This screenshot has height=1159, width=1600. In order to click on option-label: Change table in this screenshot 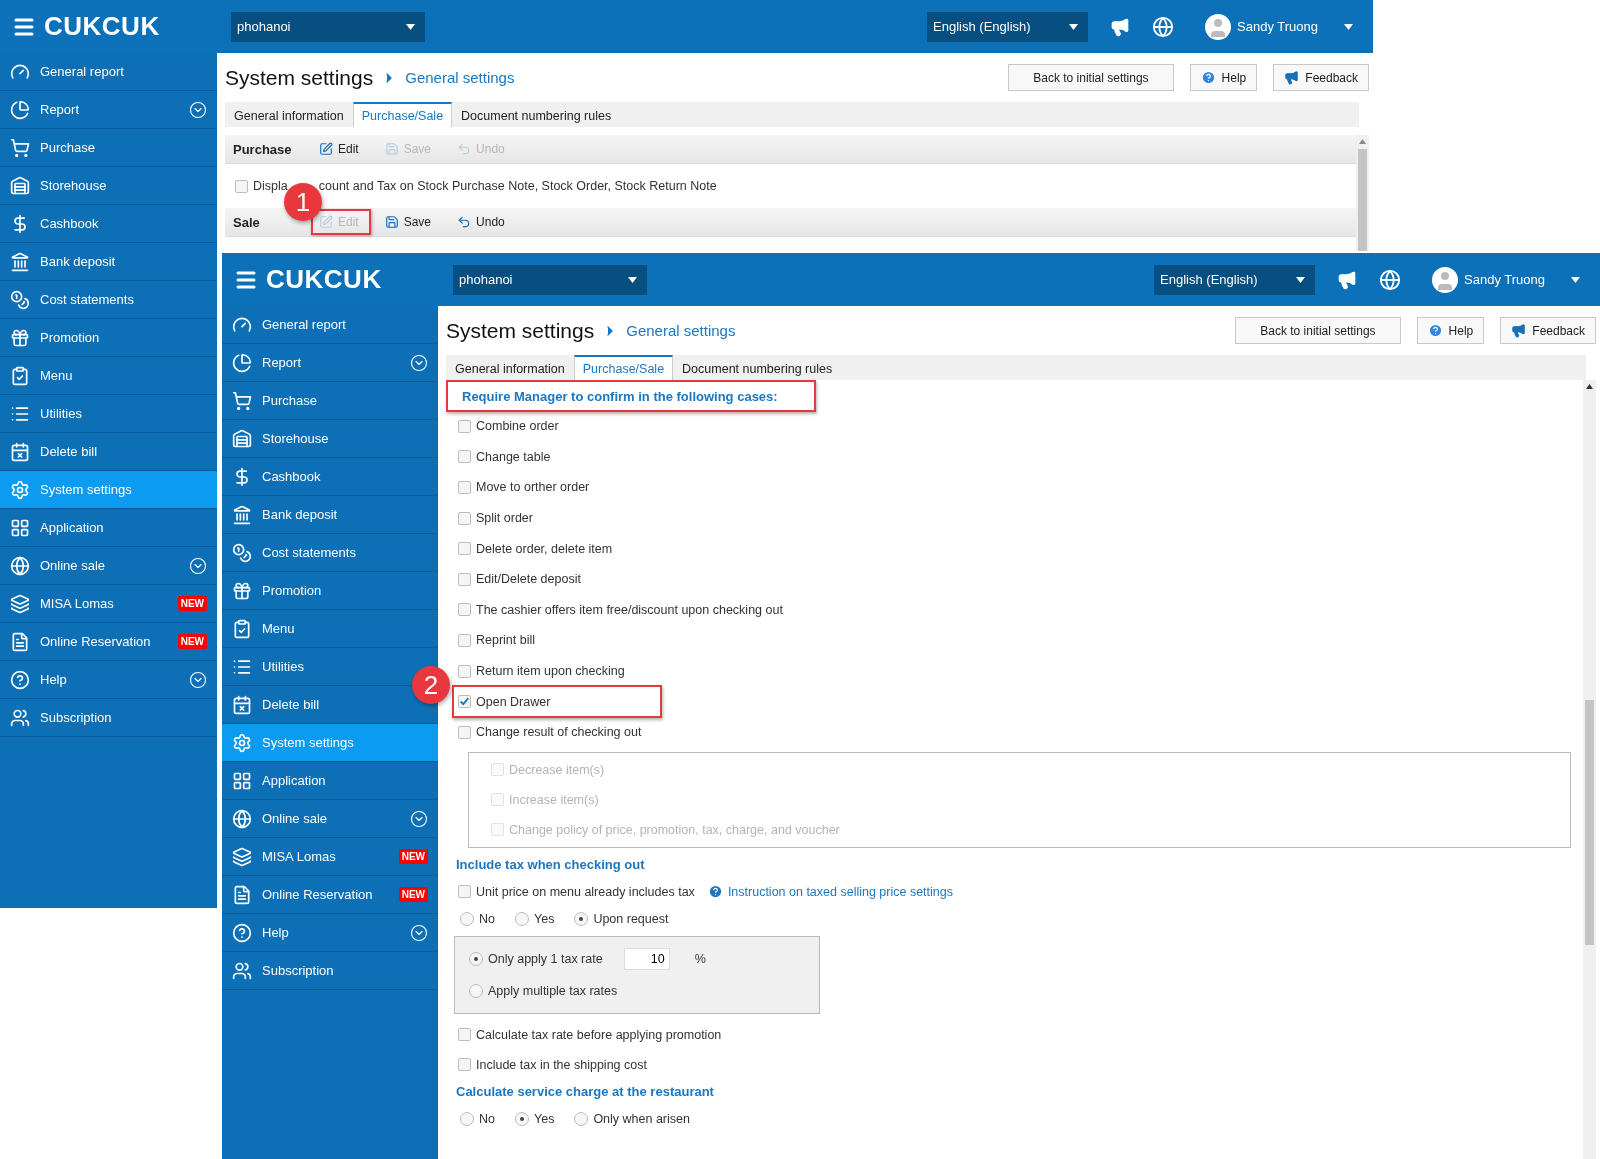, I will do `click(513, 456)`.